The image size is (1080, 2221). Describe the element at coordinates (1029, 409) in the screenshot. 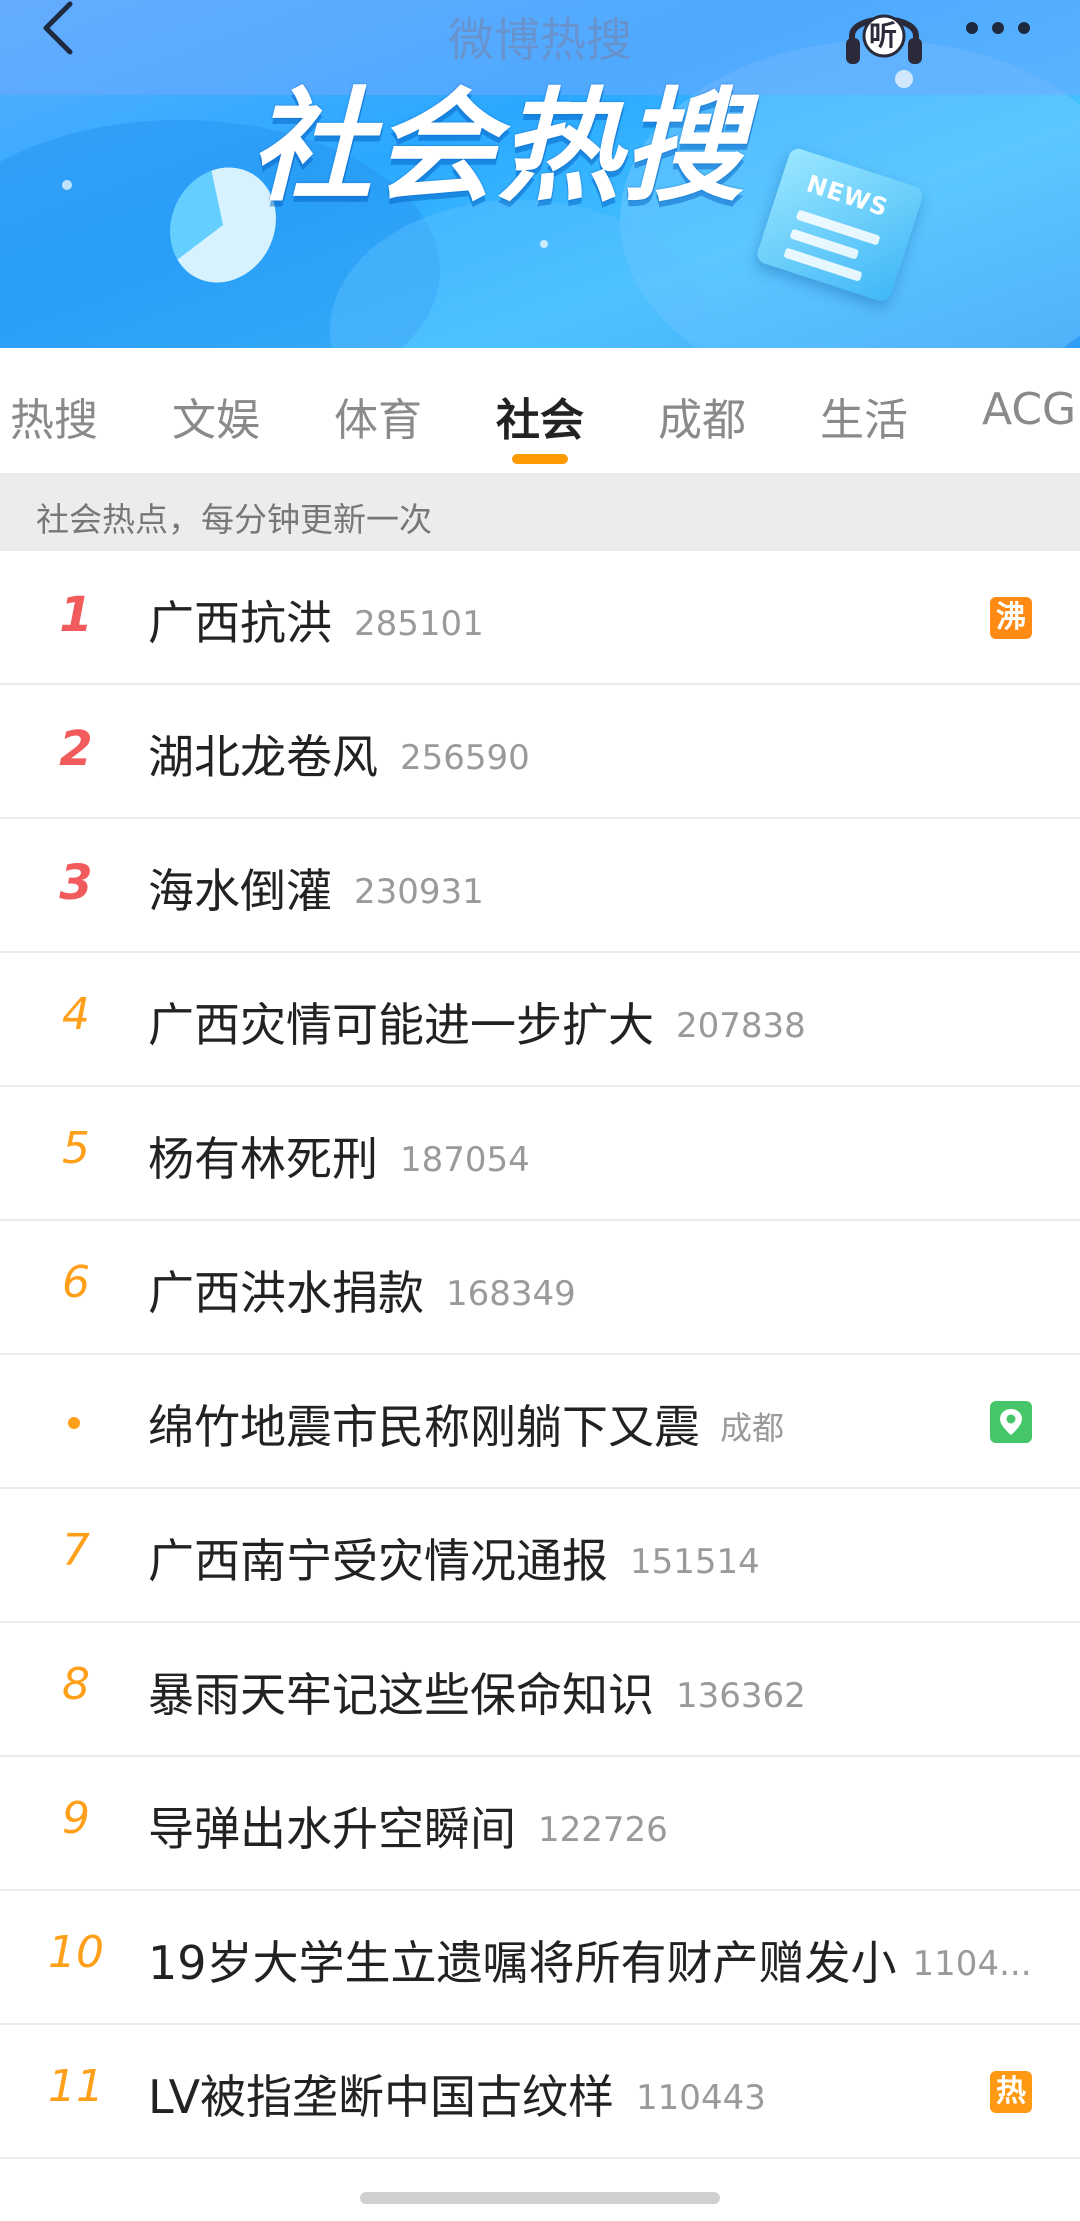

I see `tab-acg: ACG` at that location.